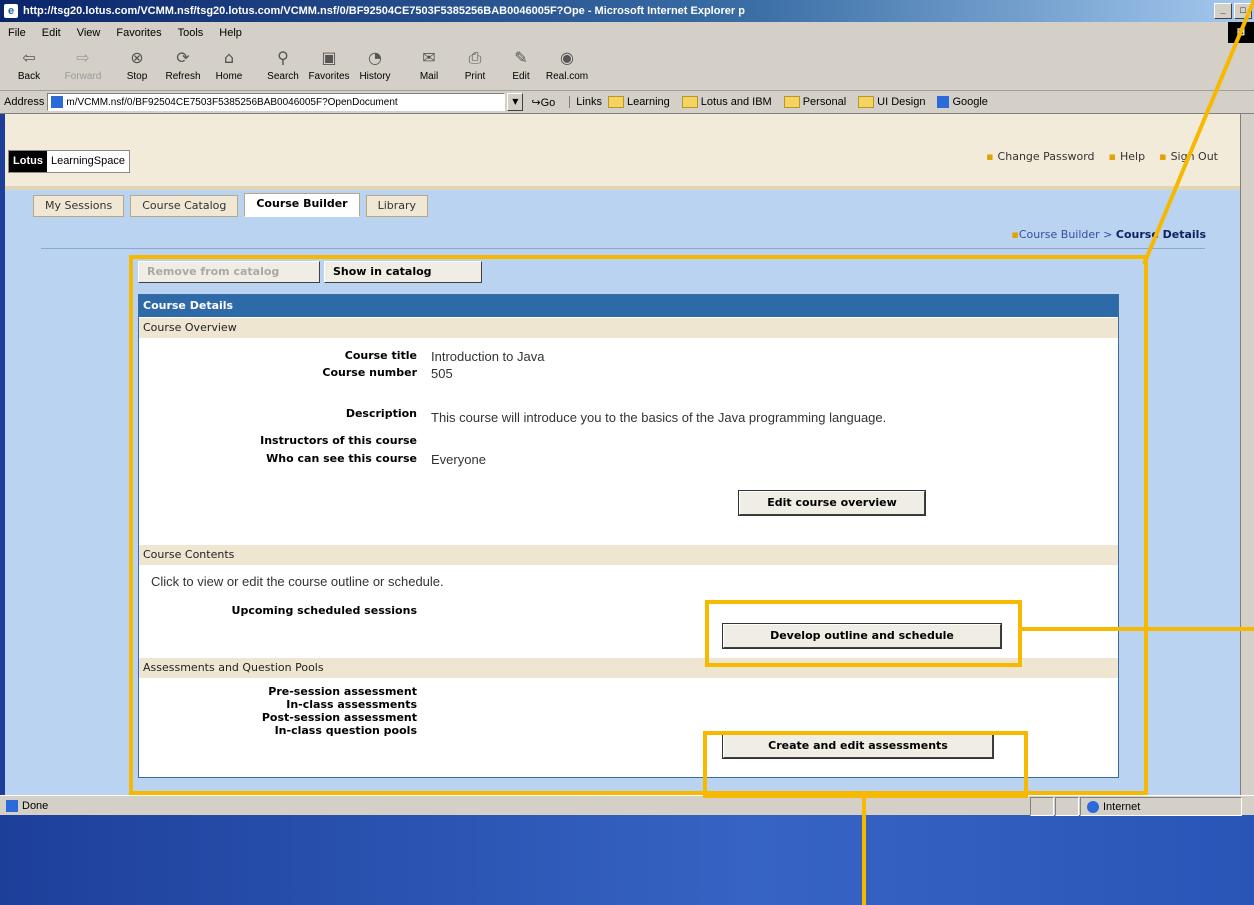 This screenshot has width=1254, height=905. I want to click on home-button: ⌂ Home, so click(229, 66).